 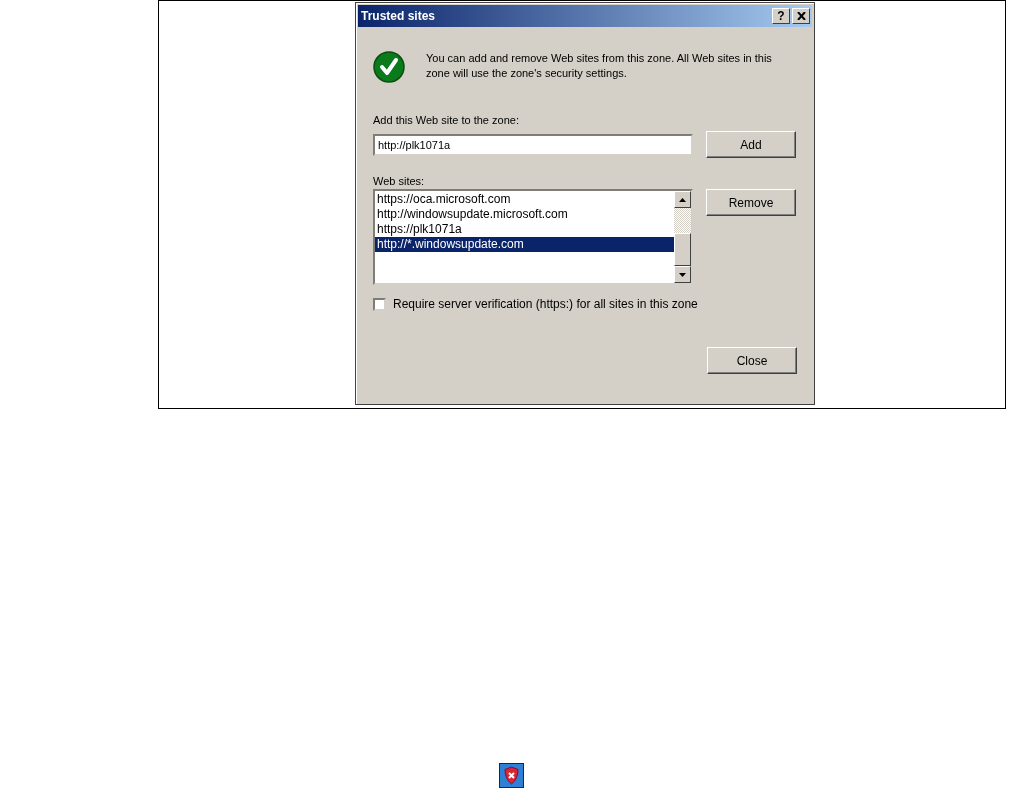 What do you see at coordinates (511, 775) in the screenshot?
I see `shield-icon` at bounding box center [511, 775].